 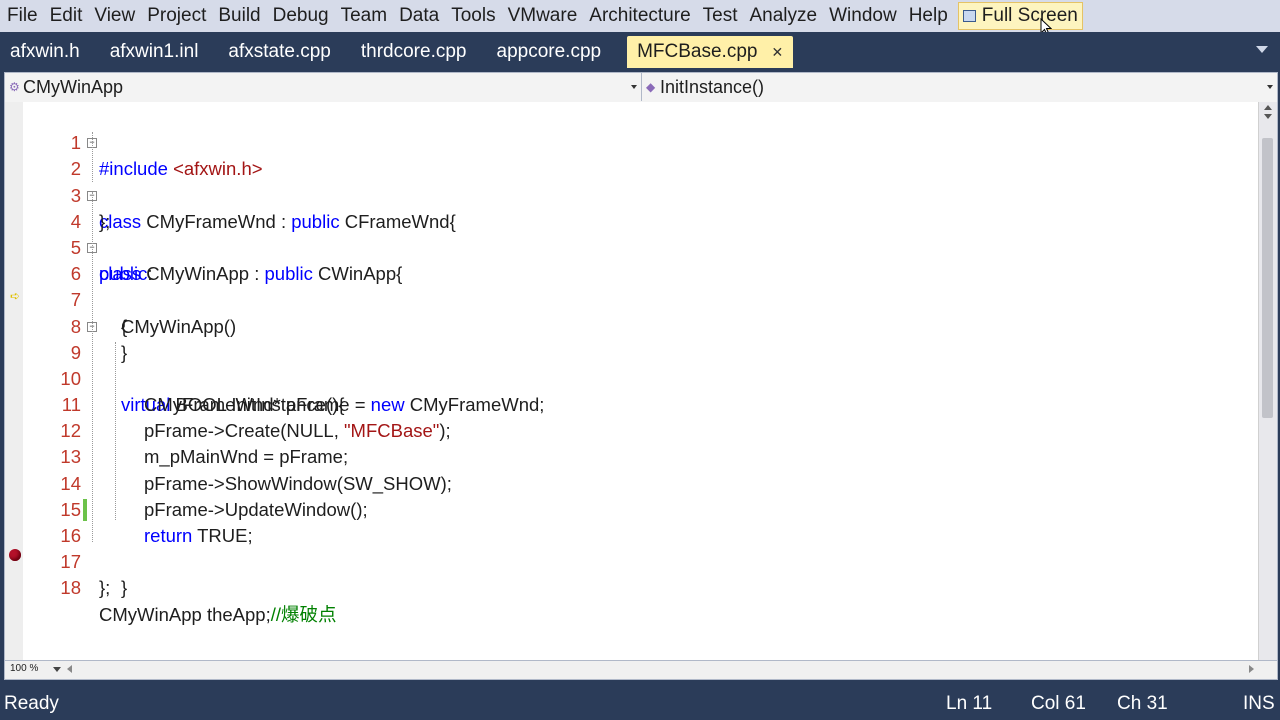 I want to click on horizontal-scrollbar: 100 %, so click(x=641, y=670).